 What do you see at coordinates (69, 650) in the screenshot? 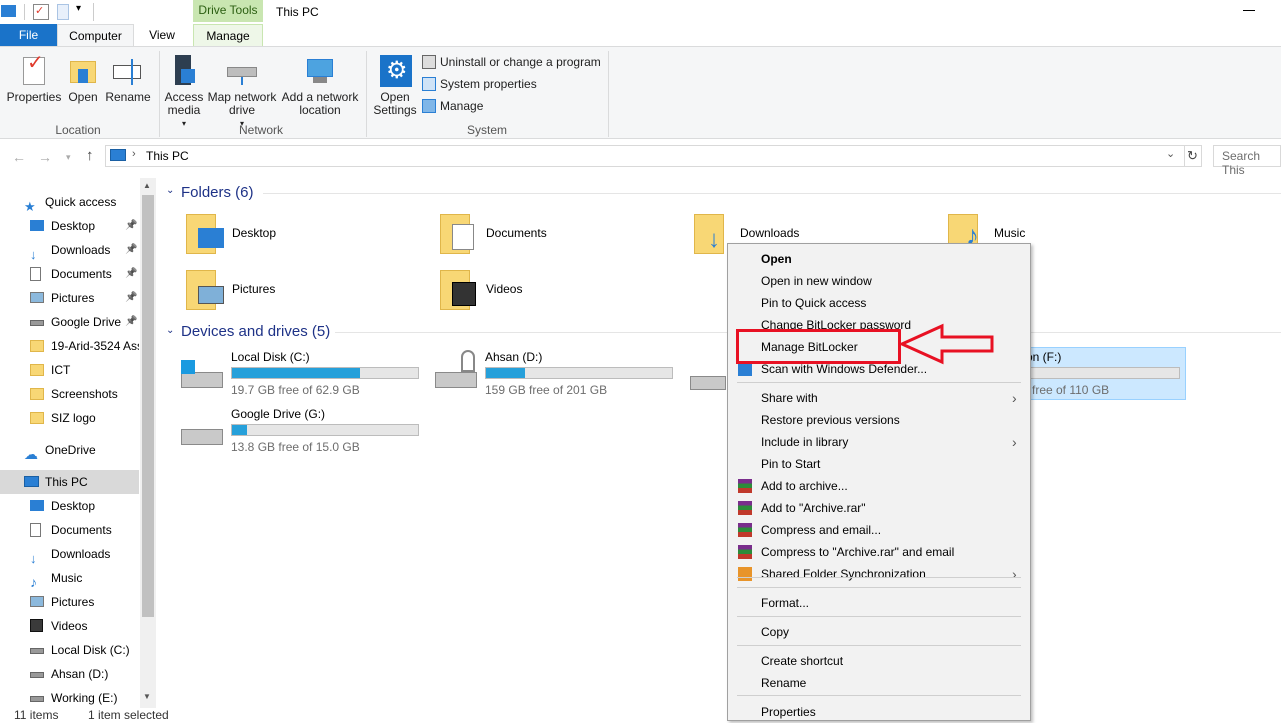
I see `sidebar-item: Local Disk (C:)` at bounding box center [69, 650].